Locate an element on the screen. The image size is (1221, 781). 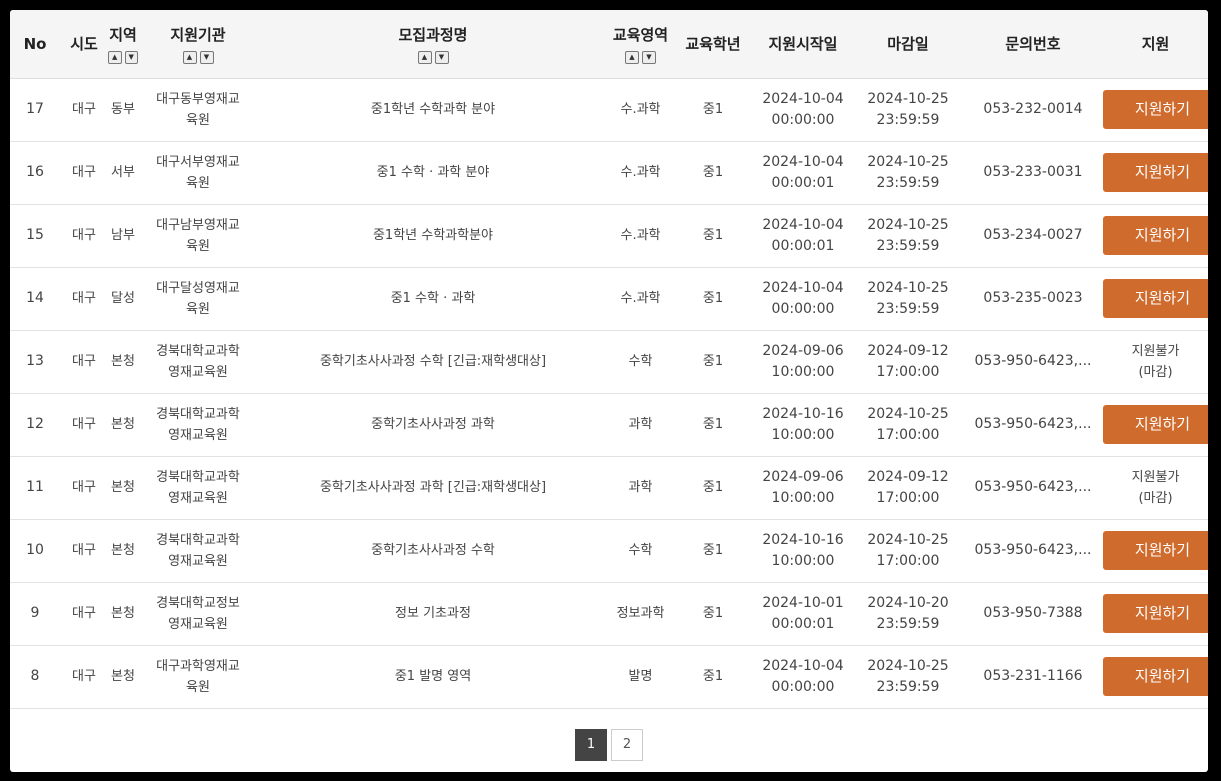
header-area-label: 교육영역 is located at coordinates (640, 34).